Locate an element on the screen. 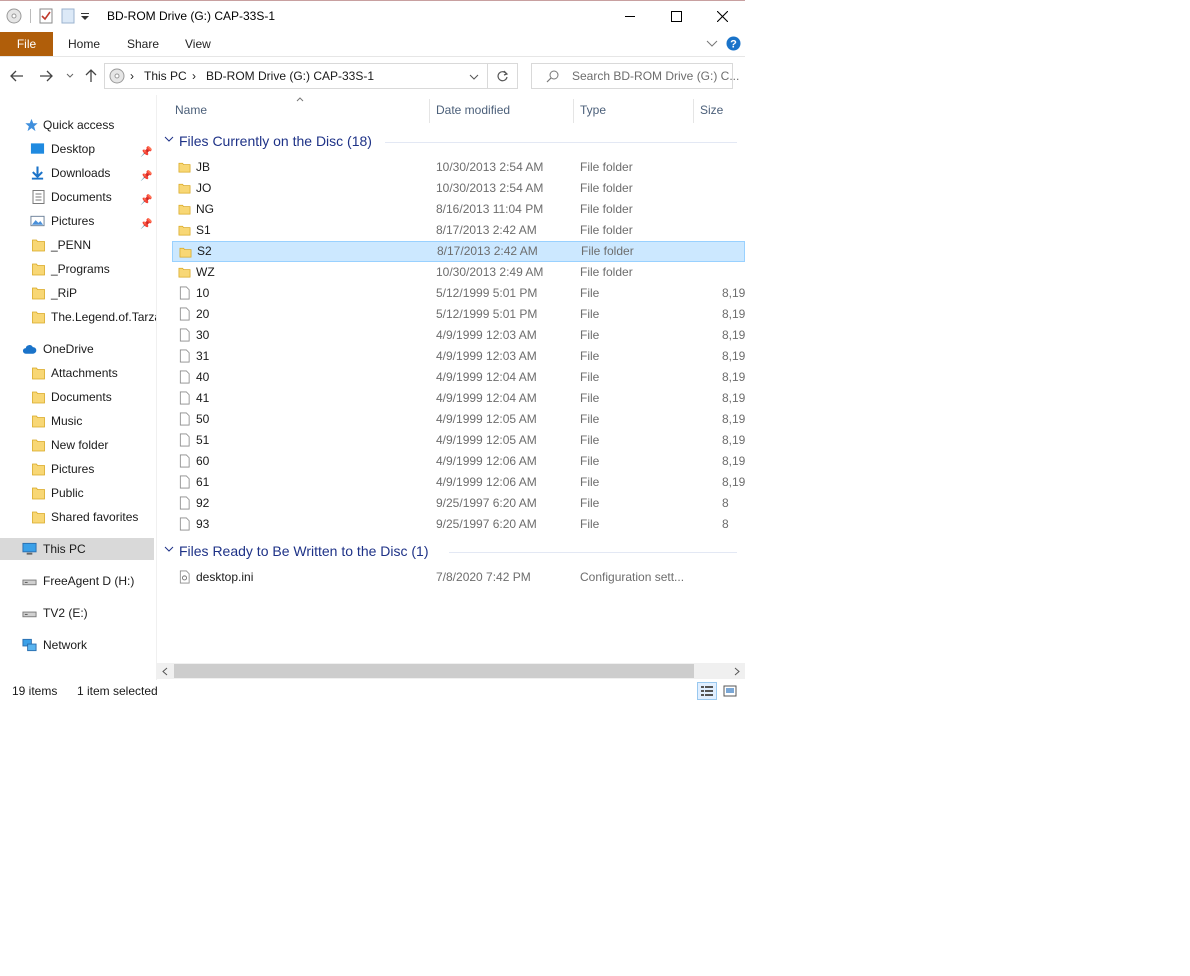 This screenshot has width=1190, height=976. minimize-button is located at coordinates (630, 16).